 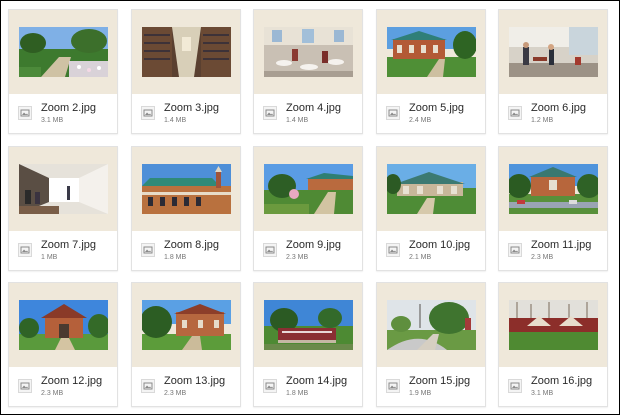 I want to click on file-card: Zoom 7.jpg 1 MB, so click(x=63, y=208).